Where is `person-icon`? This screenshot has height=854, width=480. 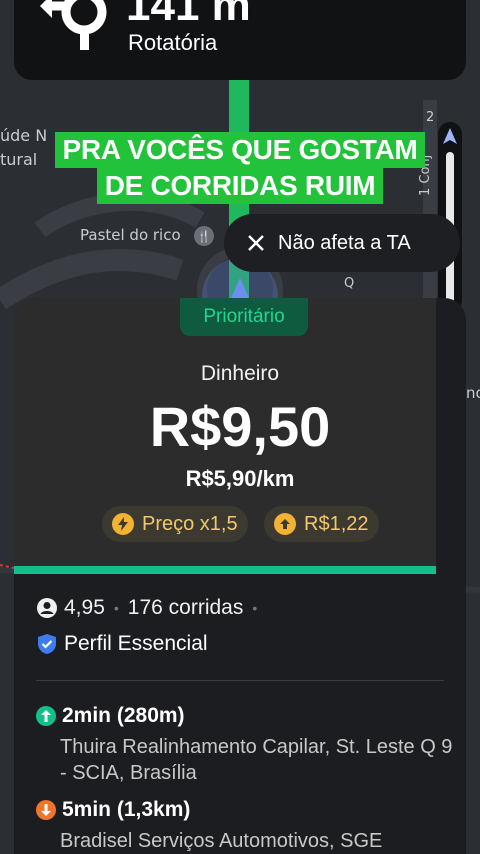
person-icon is located at coordinates (47, 608).